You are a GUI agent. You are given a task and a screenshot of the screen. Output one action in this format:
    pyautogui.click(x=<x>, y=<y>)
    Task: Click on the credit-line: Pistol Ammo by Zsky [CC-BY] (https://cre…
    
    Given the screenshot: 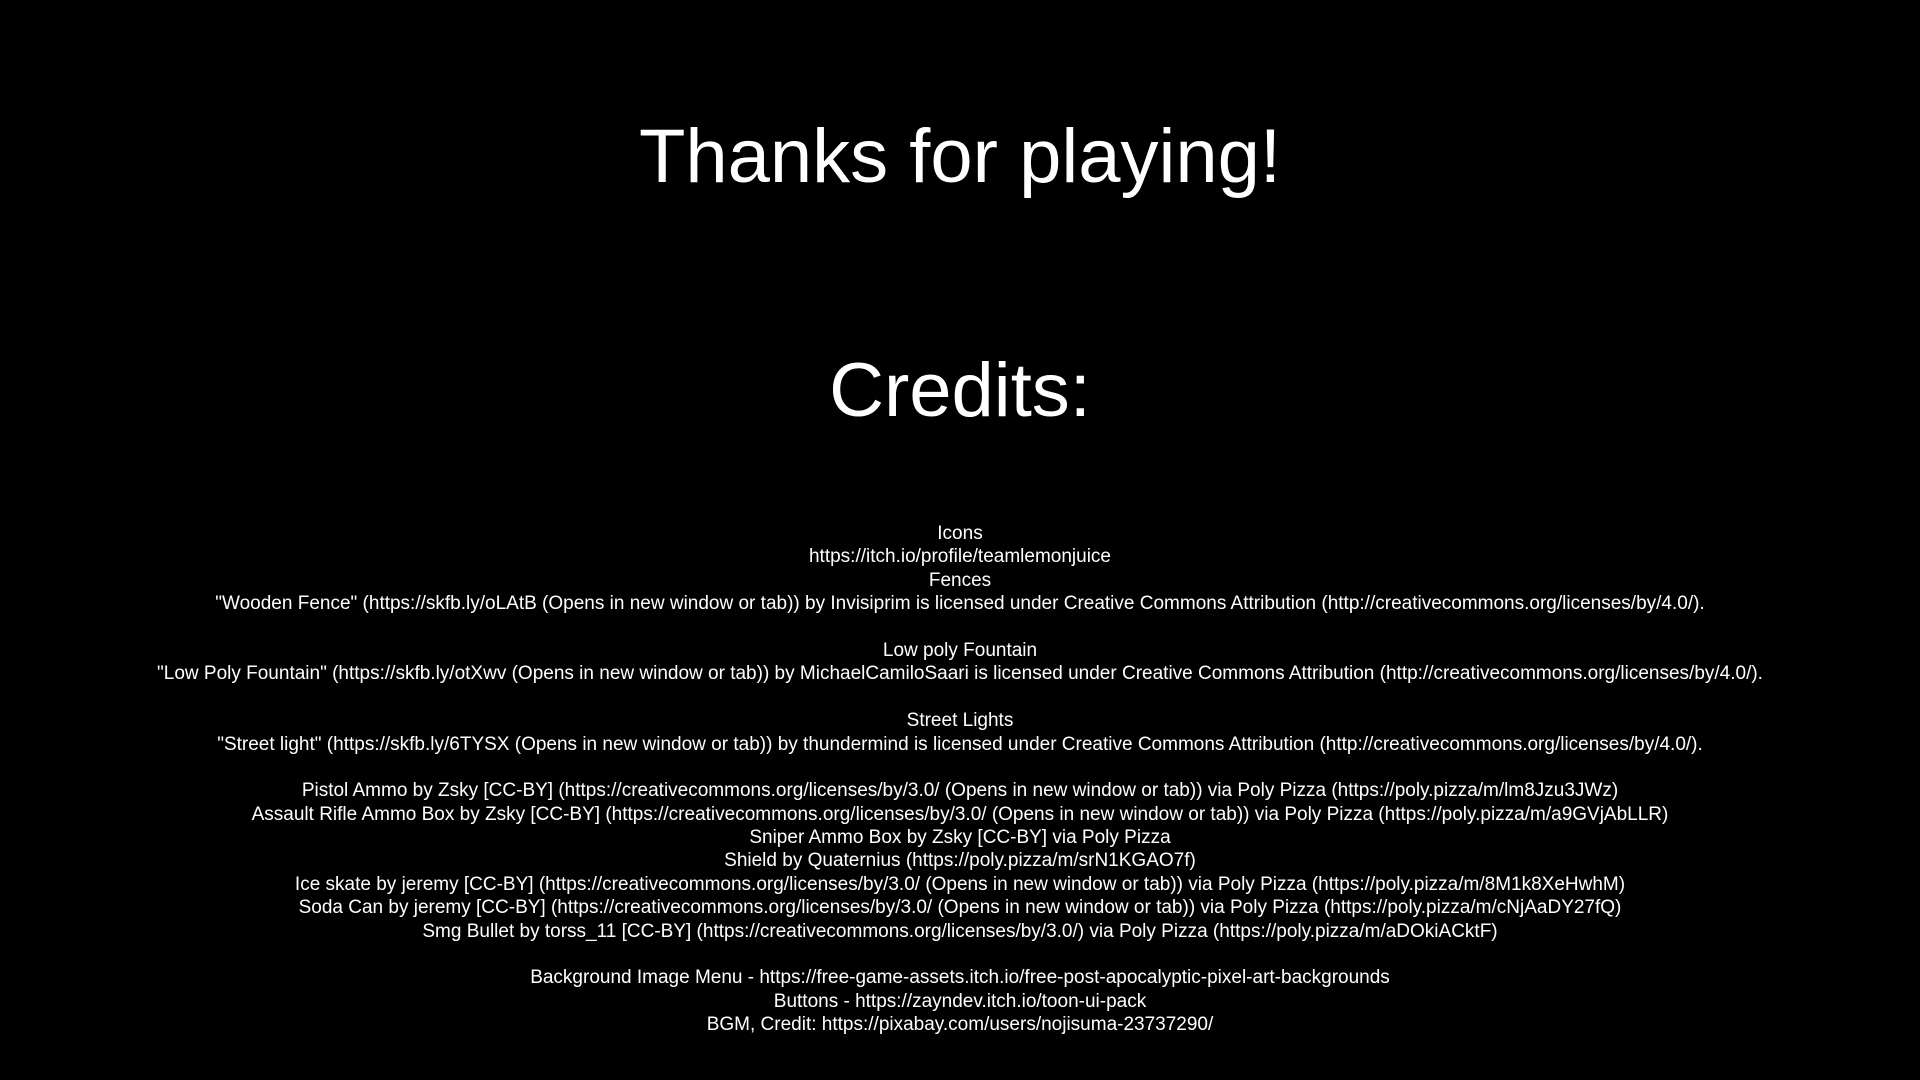 What is the action you would take?
    pyautogui.click(x=960, y=791)
    